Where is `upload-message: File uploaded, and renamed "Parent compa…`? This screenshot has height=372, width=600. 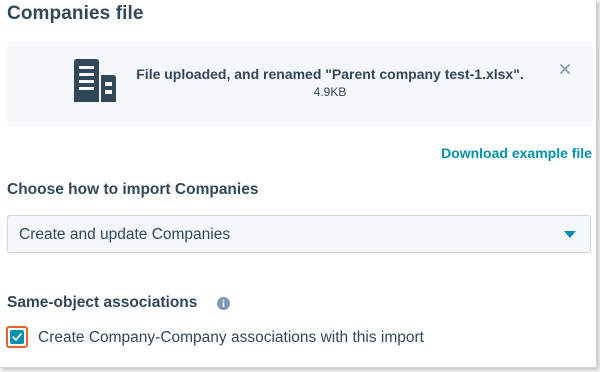
upload-message: File uploaded, and renamed "Parent compa… is located at coordinates (330, 74).